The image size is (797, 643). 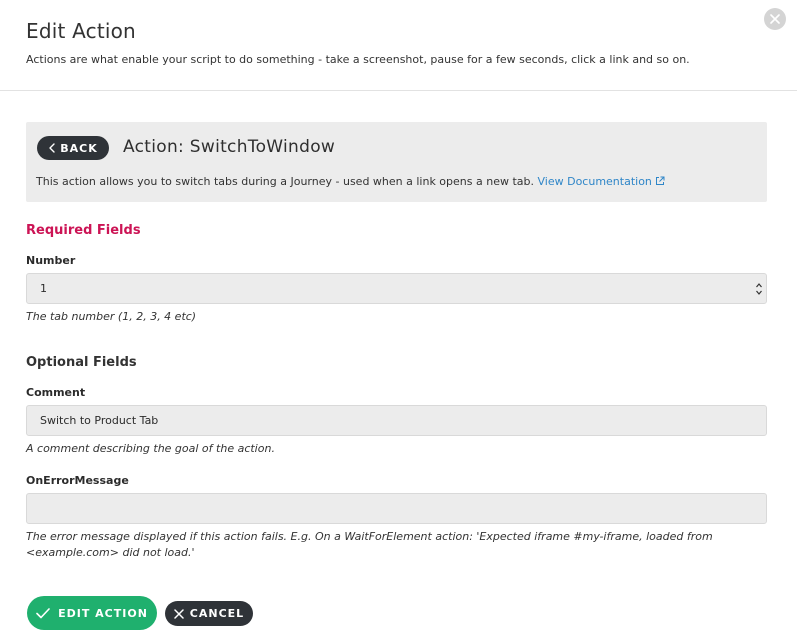 I want to click on cancel-button: CANCEL, so click(x=209, y=613).